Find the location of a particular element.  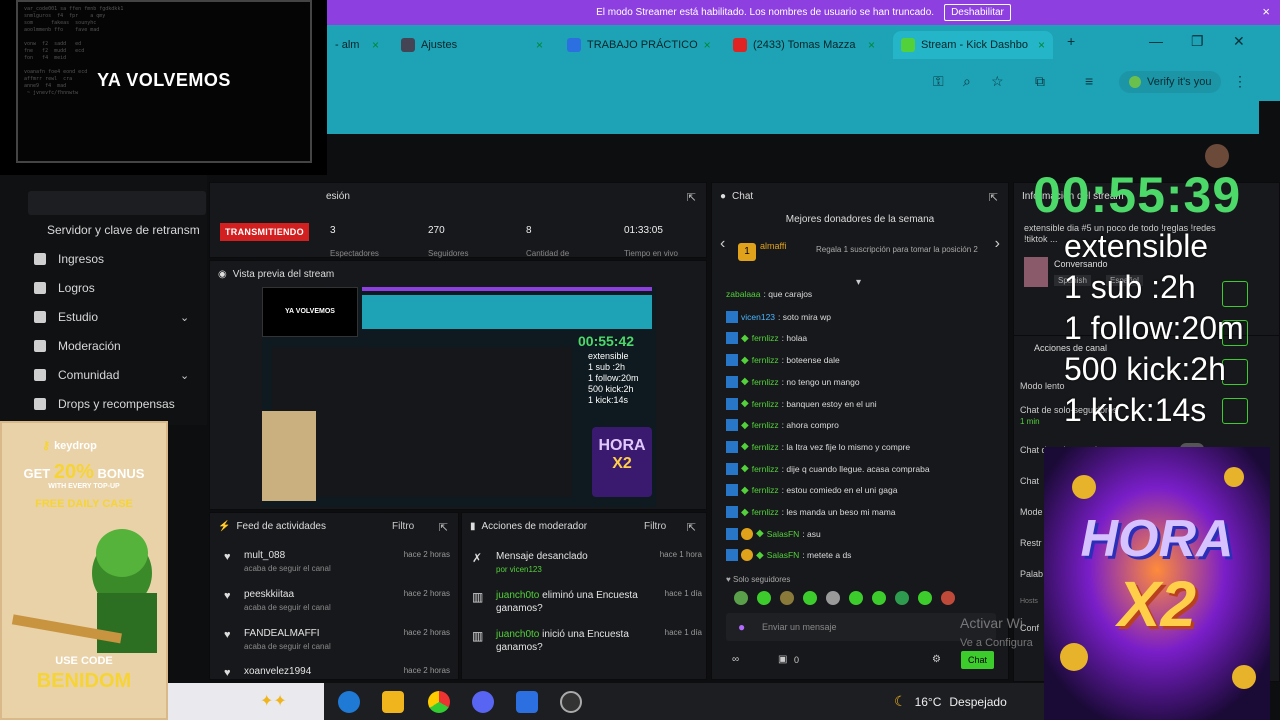

mod-actor: por vicen123 is located at coordinates (519, 569).